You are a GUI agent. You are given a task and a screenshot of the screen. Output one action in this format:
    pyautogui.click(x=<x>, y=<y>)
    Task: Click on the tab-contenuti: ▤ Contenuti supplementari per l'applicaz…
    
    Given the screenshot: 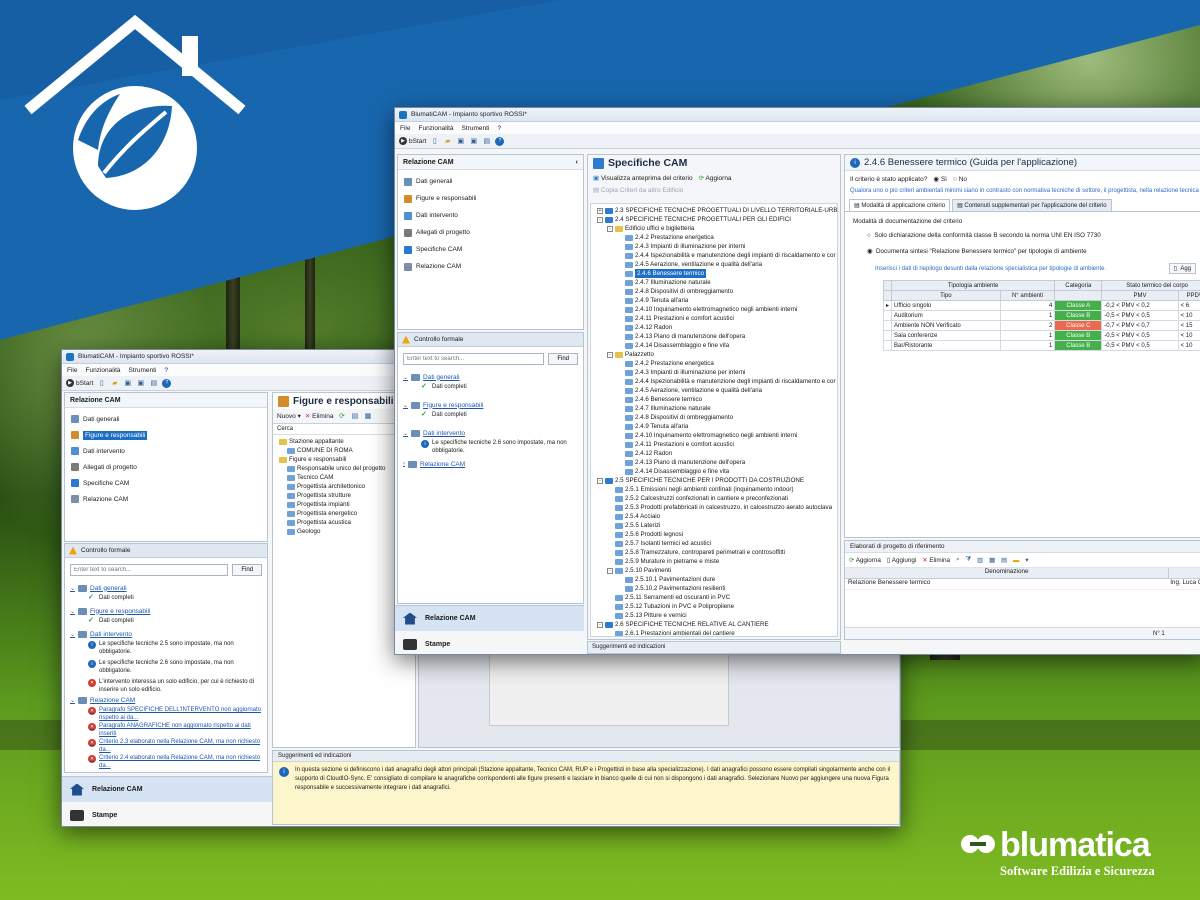 What is the action you would take?
    pyautogui.click(x=1032, y=205)
    